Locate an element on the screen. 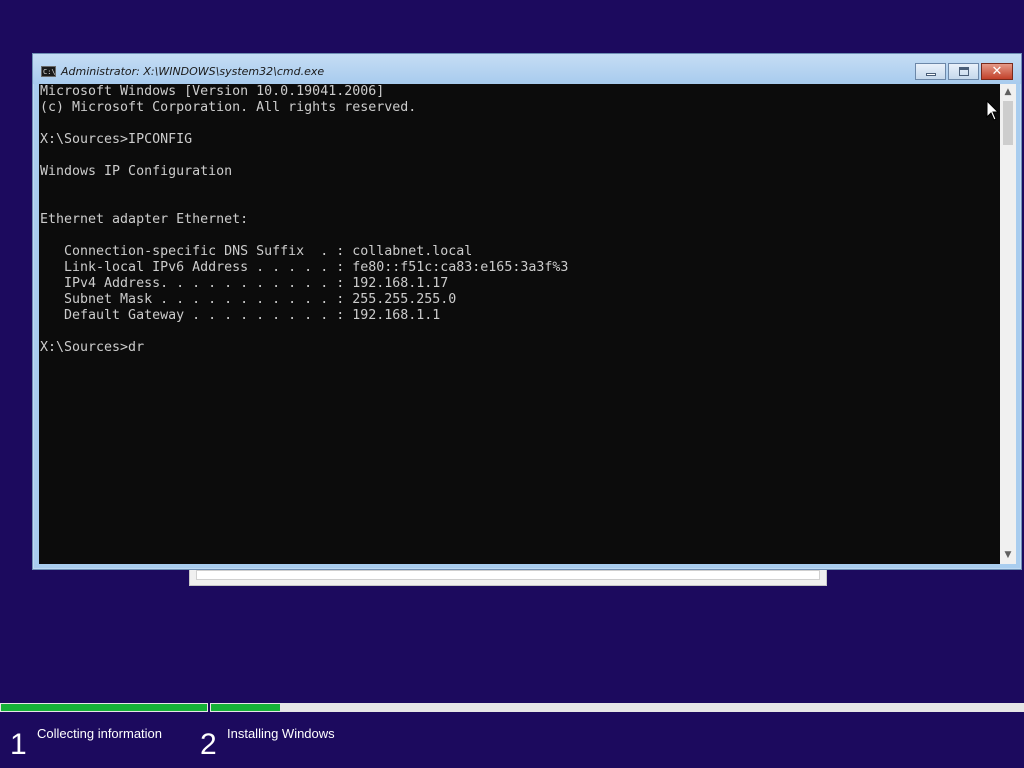  minimize-icon is located at coordinates (931, 74).